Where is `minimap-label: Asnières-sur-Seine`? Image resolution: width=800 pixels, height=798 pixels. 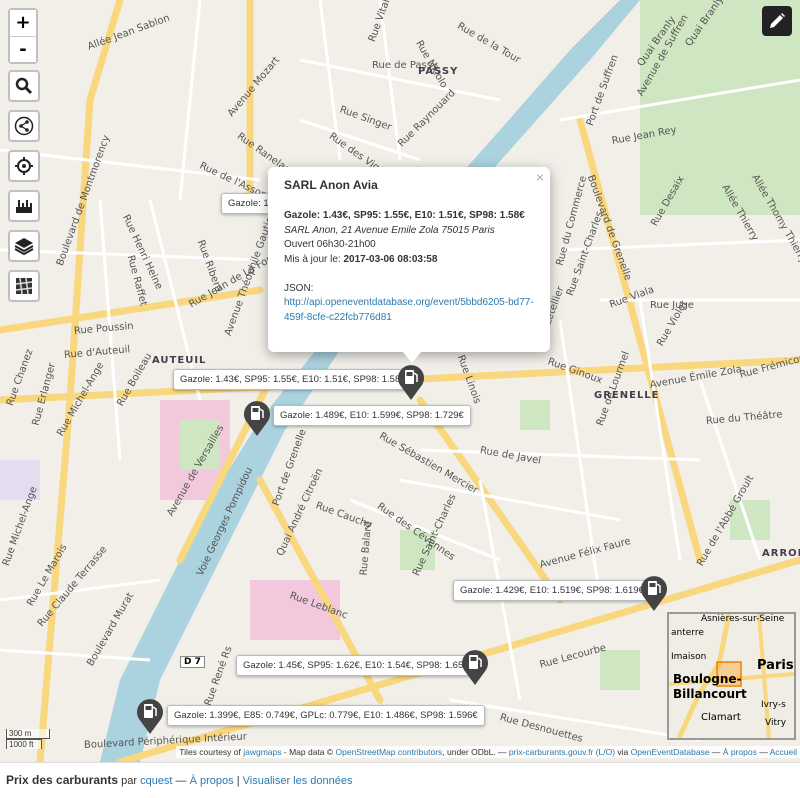 minimap-label: Asnières-sur-Seine is located at coordinates (743, 619).